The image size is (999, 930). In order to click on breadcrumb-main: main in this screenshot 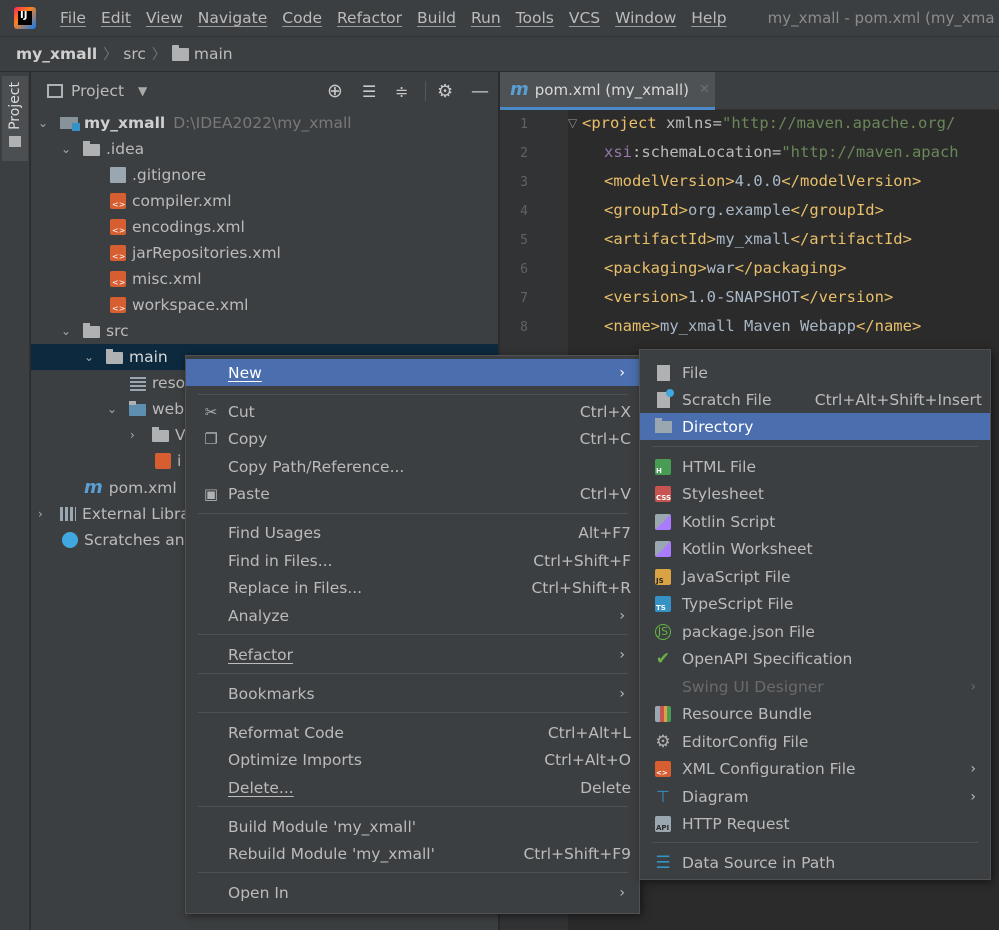, I will do `click(213, 54)`.